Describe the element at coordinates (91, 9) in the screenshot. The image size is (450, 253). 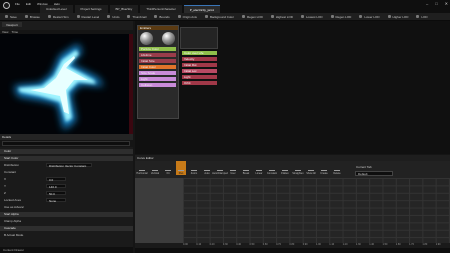
I see `tab-project-settings: Project Settings` at that location.